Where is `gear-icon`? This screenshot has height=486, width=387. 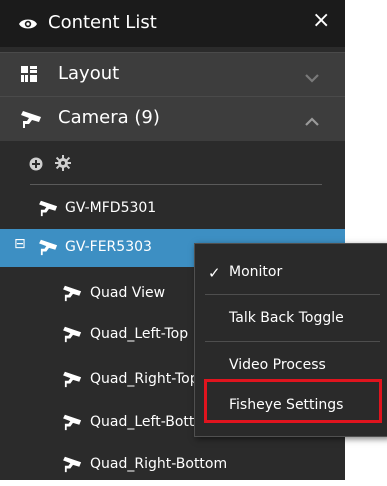 gear-icon is located at coordinates (63, 165).